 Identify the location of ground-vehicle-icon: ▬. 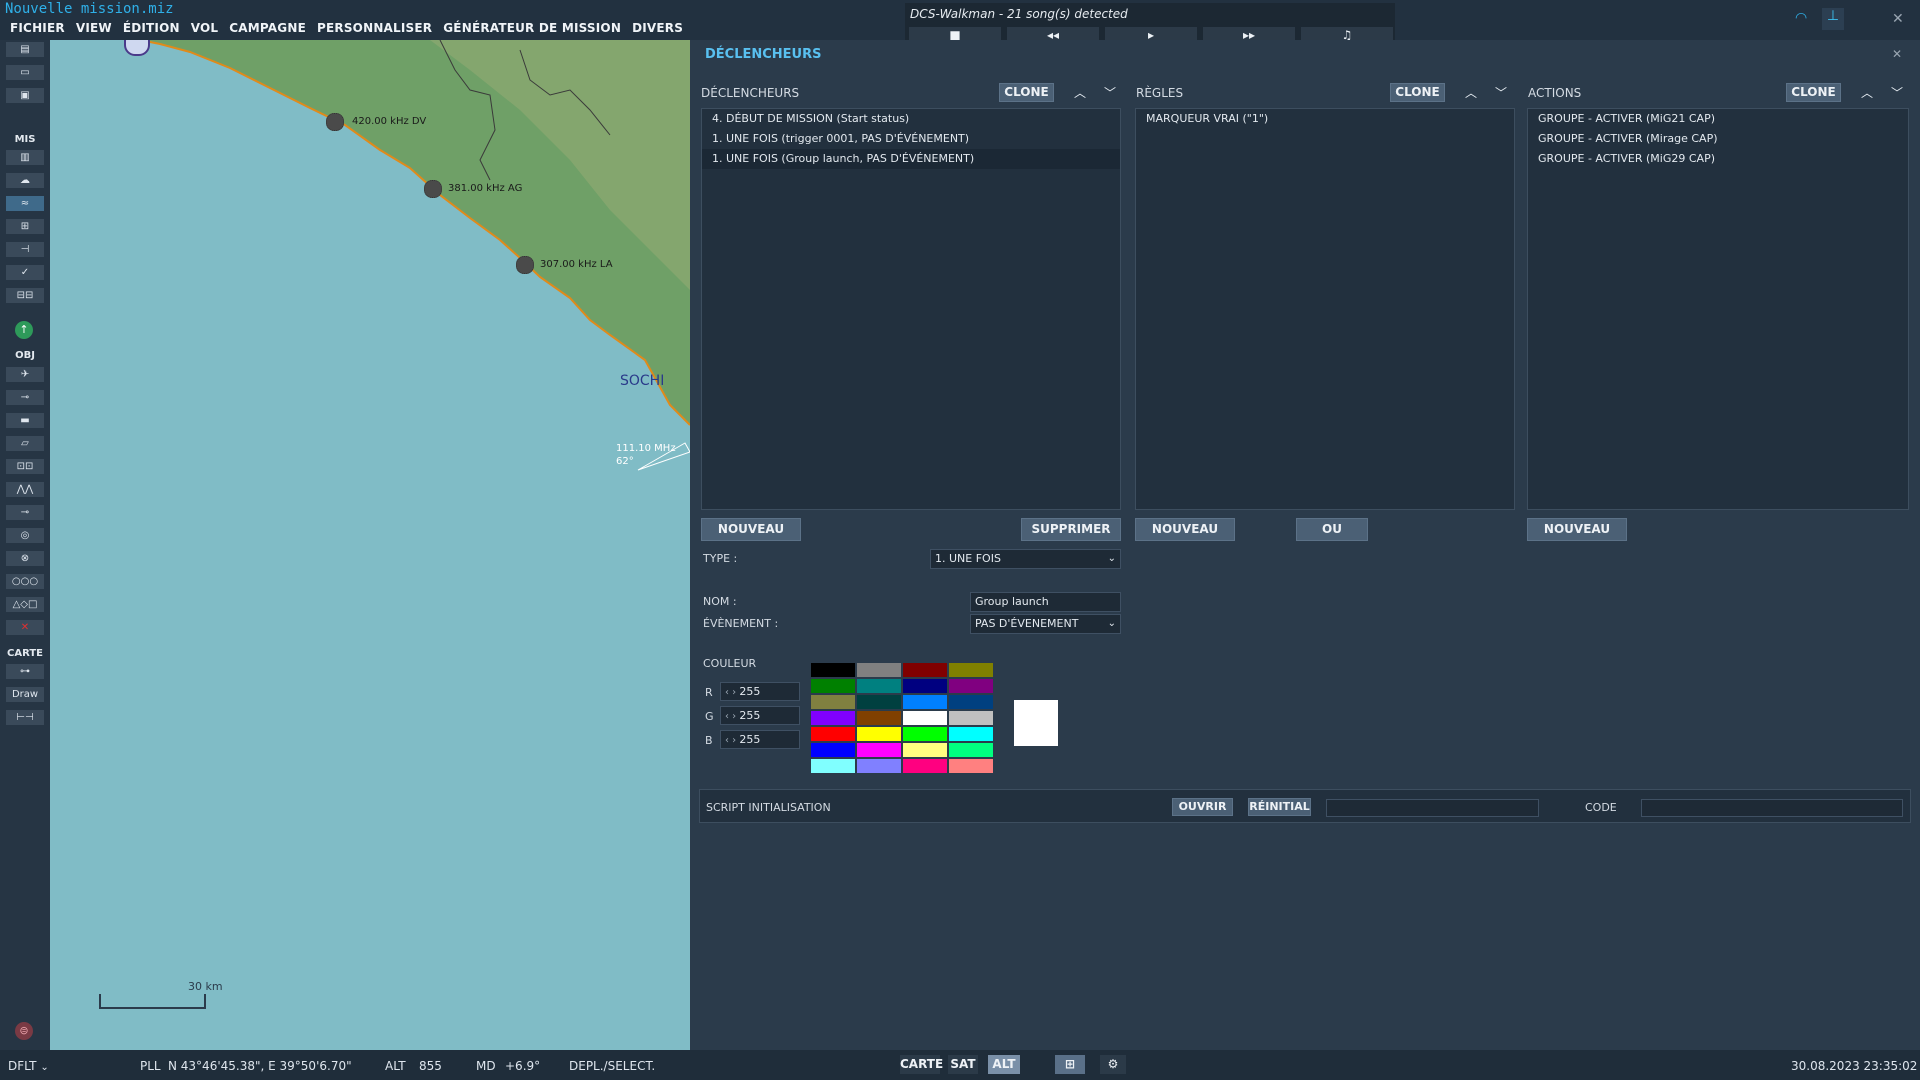
(25, 420).